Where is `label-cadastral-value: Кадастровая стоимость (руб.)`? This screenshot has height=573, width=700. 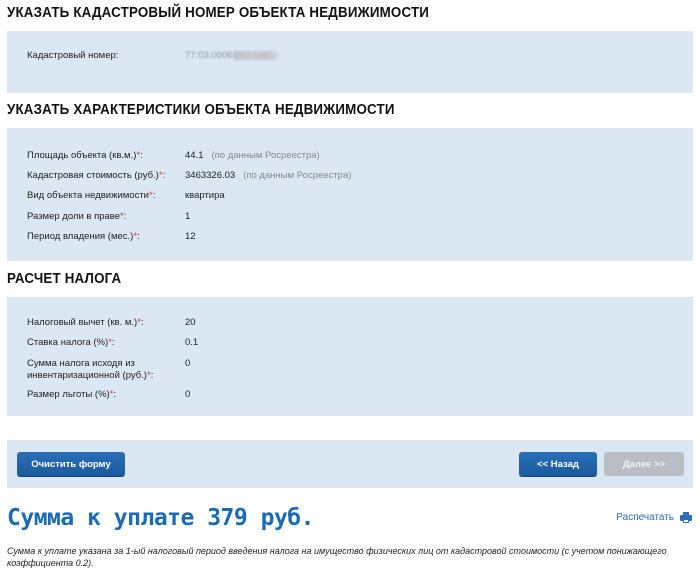 label-cadastral-value: Кадастровая стоимость (руб.) is located at coordinates (93, 175).